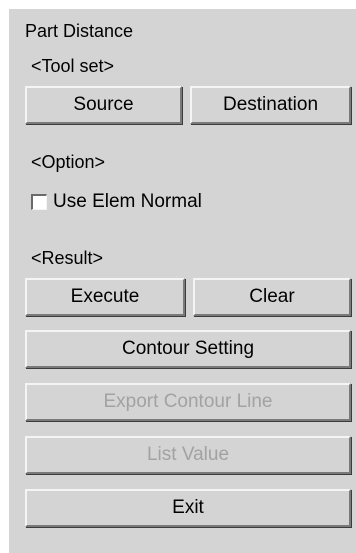 The width and height of the screenshot is (356, 553). What do you see at coordinates (127, 201) in the screenshot?
I see `use-elem-normal-label: Use Elem Normal` at bounding box center [127, 201].